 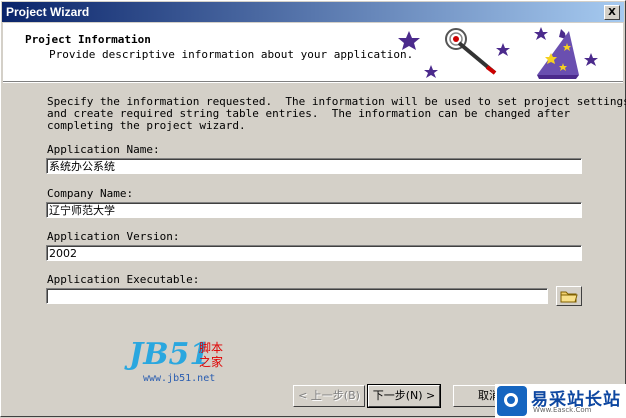 I want to click on application-version-input: 2002, so click(x=314, y=253).